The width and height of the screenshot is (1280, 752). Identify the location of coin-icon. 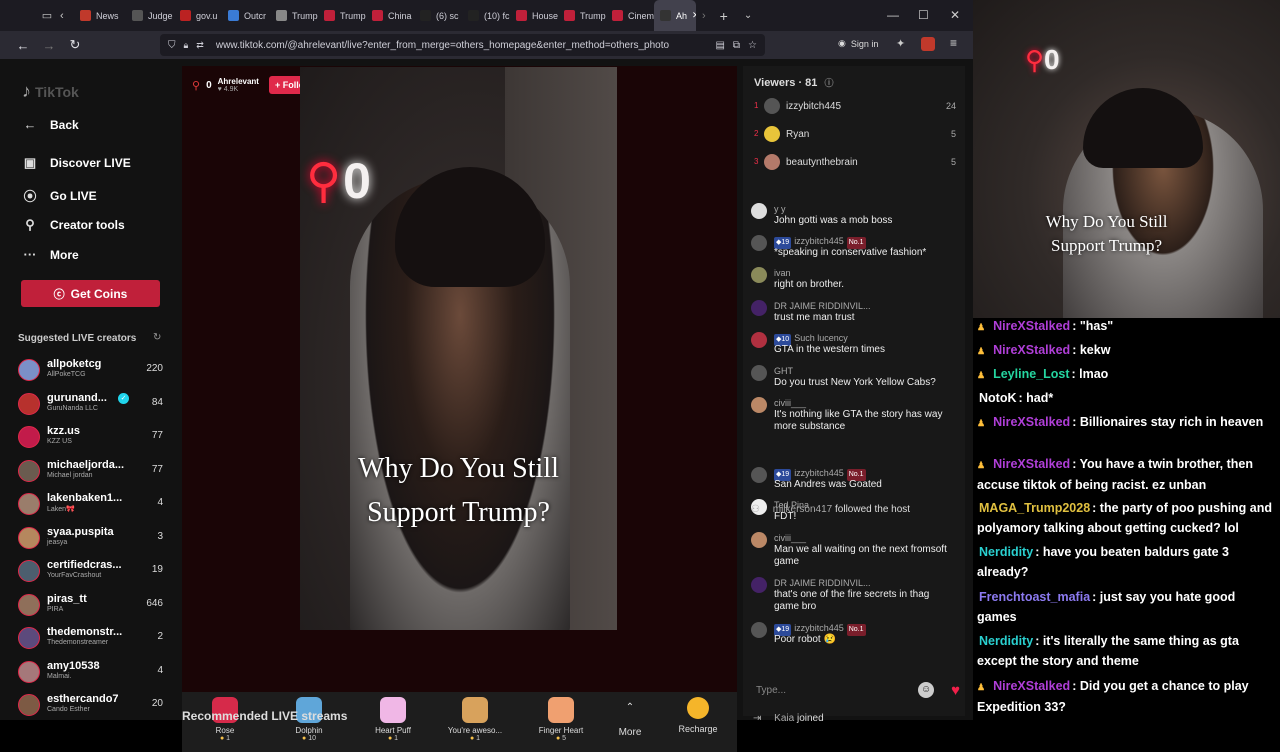
(698, 708).